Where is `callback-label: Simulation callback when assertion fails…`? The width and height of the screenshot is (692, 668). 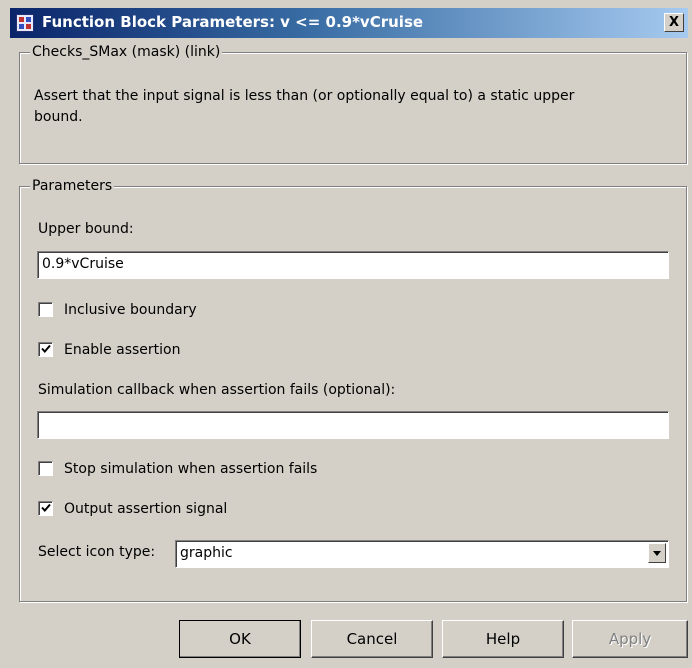
callback-label: Simulation callback when assertion fails… is located at coordinates (217, 390).